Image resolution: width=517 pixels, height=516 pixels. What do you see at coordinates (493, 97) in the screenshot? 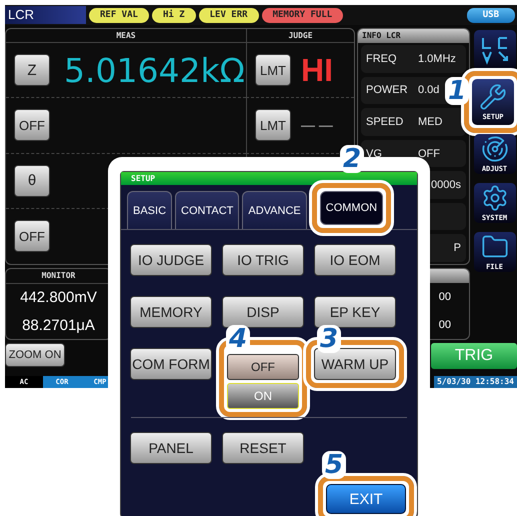
I see `wrench-icon` at bounding box center [493, 97].